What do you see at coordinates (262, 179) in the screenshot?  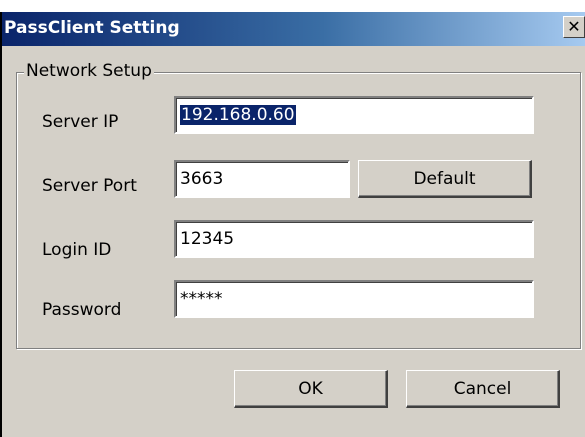 I see `server-port-field: 3663` at bounding box center [262, 179].